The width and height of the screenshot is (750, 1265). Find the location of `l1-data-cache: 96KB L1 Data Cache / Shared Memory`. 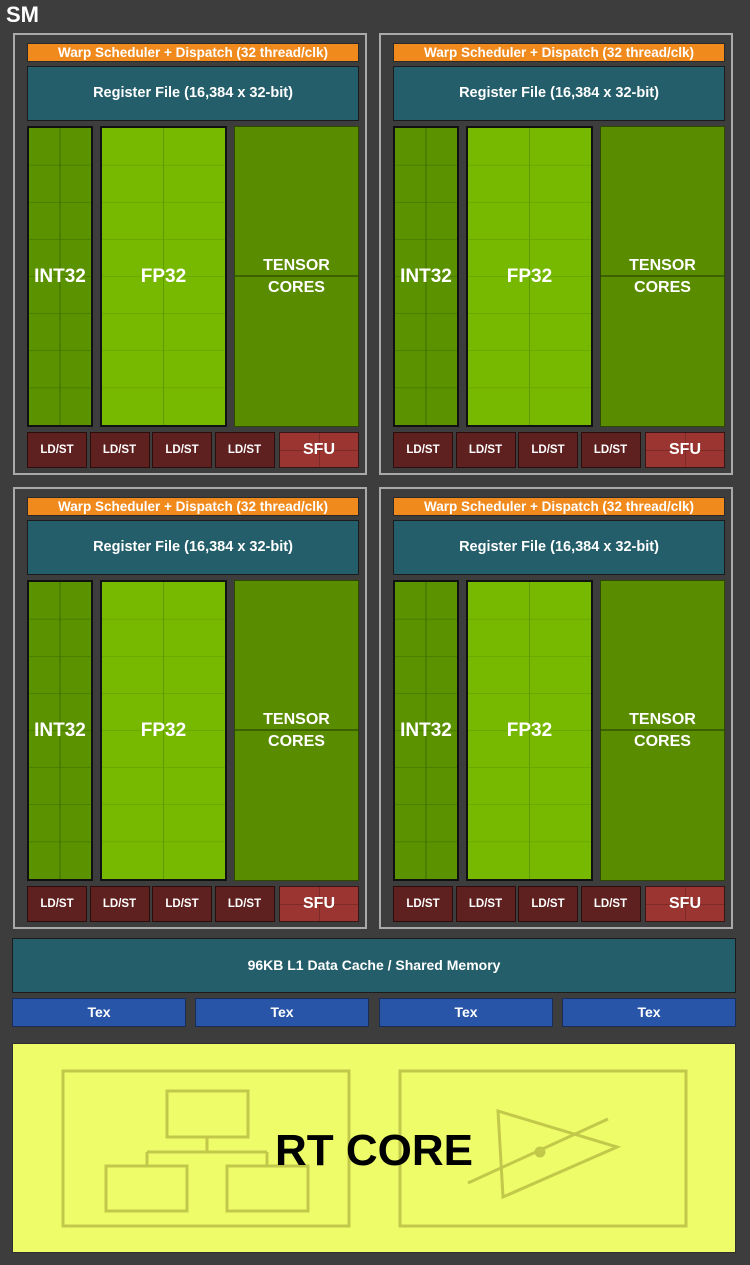

l1-data-cache: 96KB L1 Data Cache / Shared Memory is located at coordinates (374, 965).